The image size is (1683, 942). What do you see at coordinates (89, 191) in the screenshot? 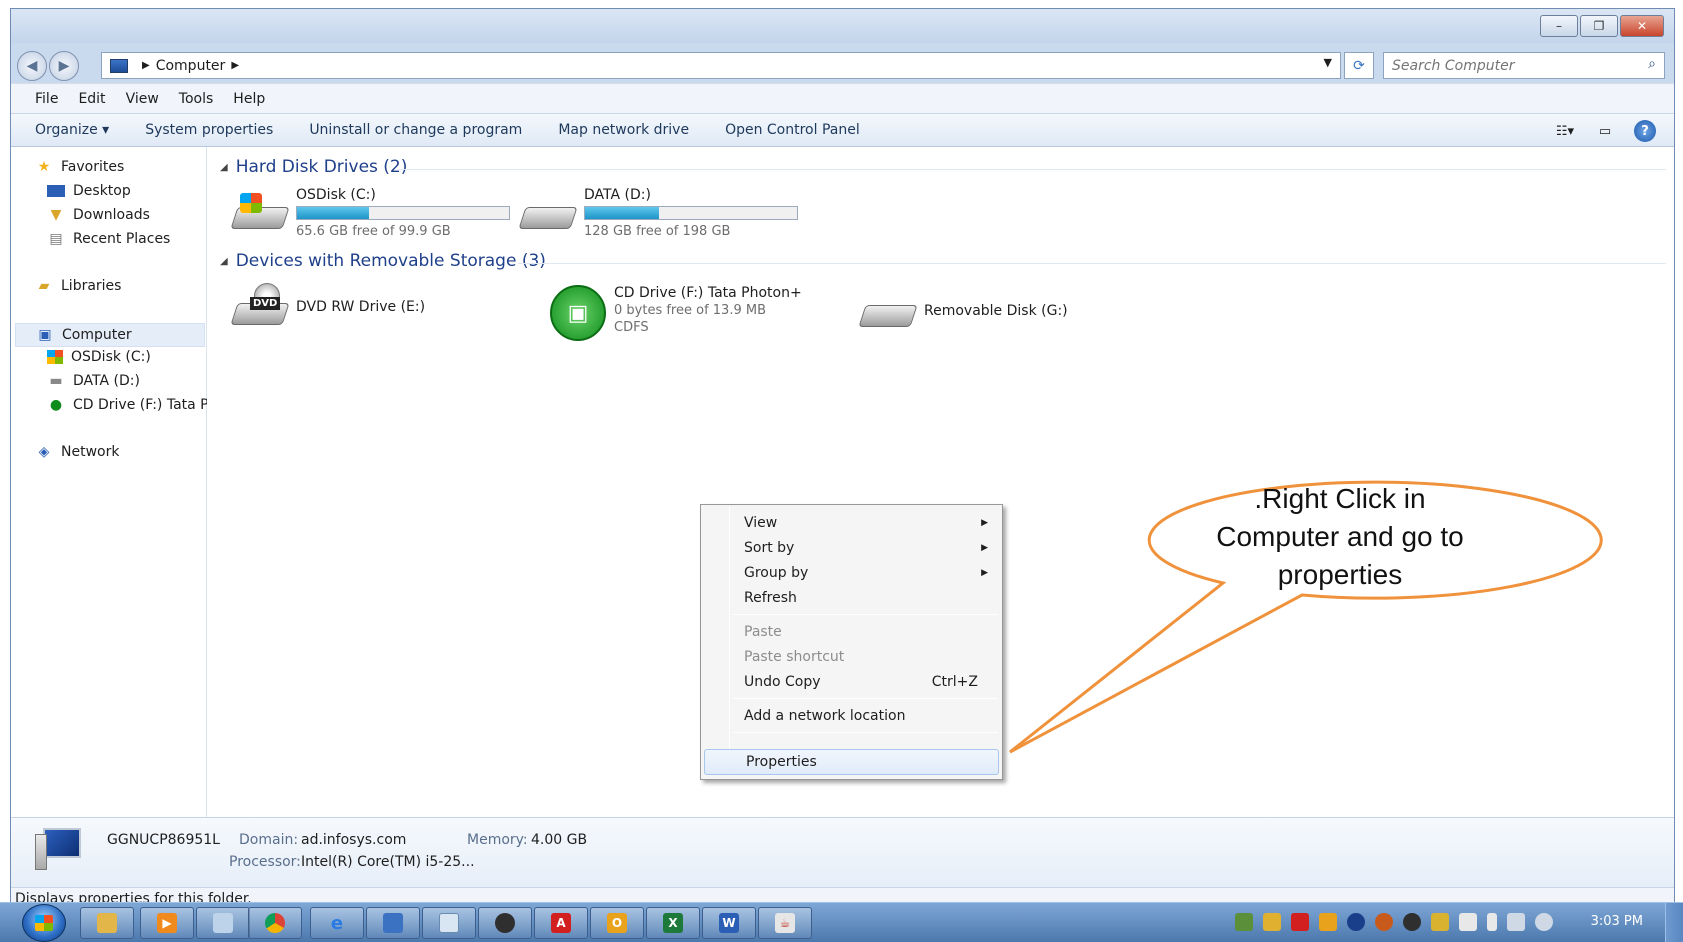
I see `nav-desktop: Desktop` at bounding box center [89, 191].